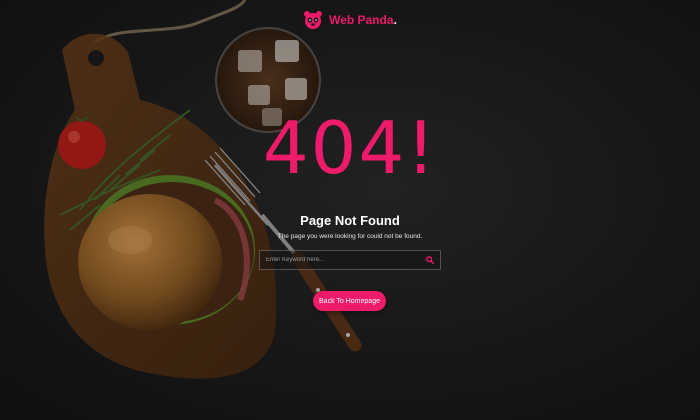  What do you see at coordinates (350, 220) in the screenshot?
I see `page-title: Page Not Found` at bounding box center [350, 220].